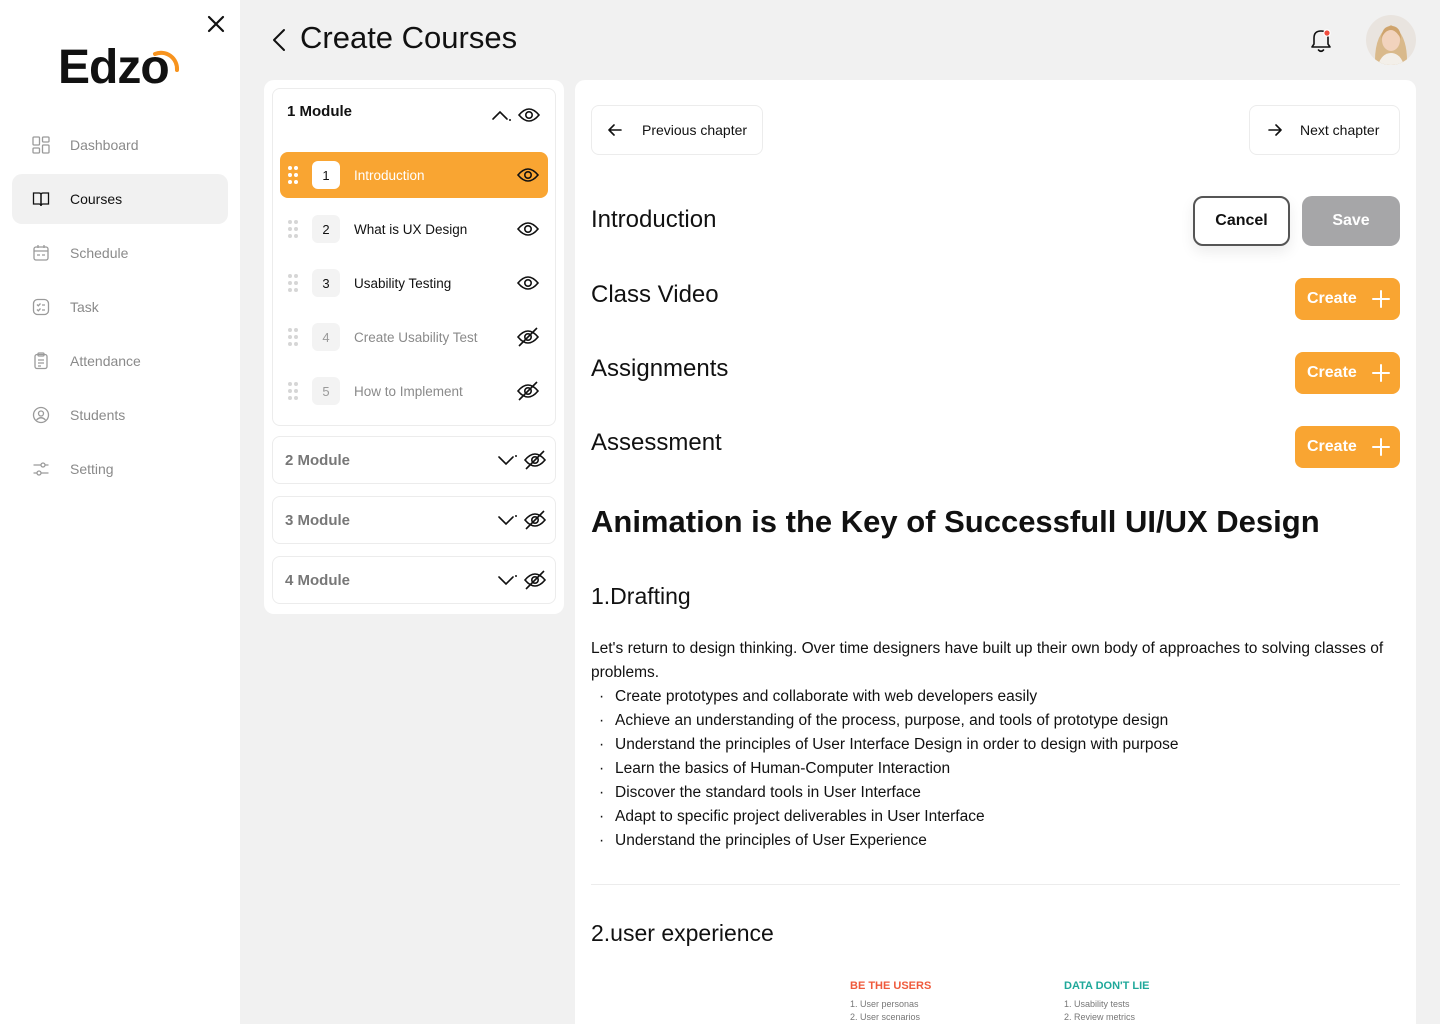  What do you see at coordinates (1351, 221) in the screenshot?
I see `save-button: Save` at bounding box center [1351, 221].